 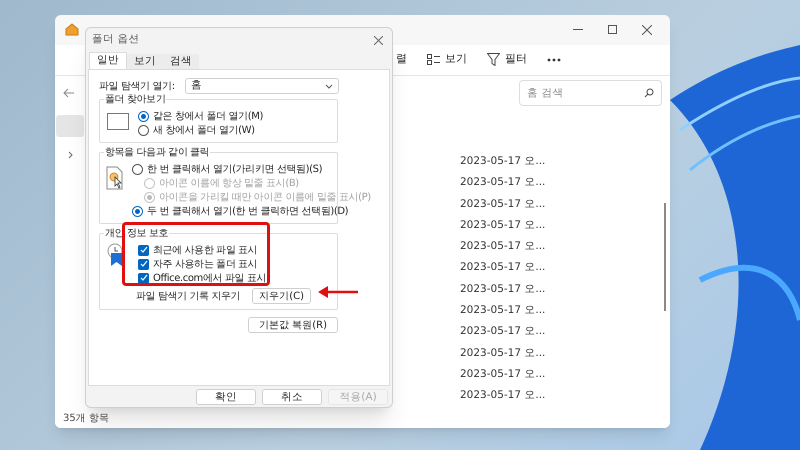 What do you see at coordinates (262, 86) in the screenshot?
I see `open-in-dropdown: 홈` at bounding box center [262, 86].